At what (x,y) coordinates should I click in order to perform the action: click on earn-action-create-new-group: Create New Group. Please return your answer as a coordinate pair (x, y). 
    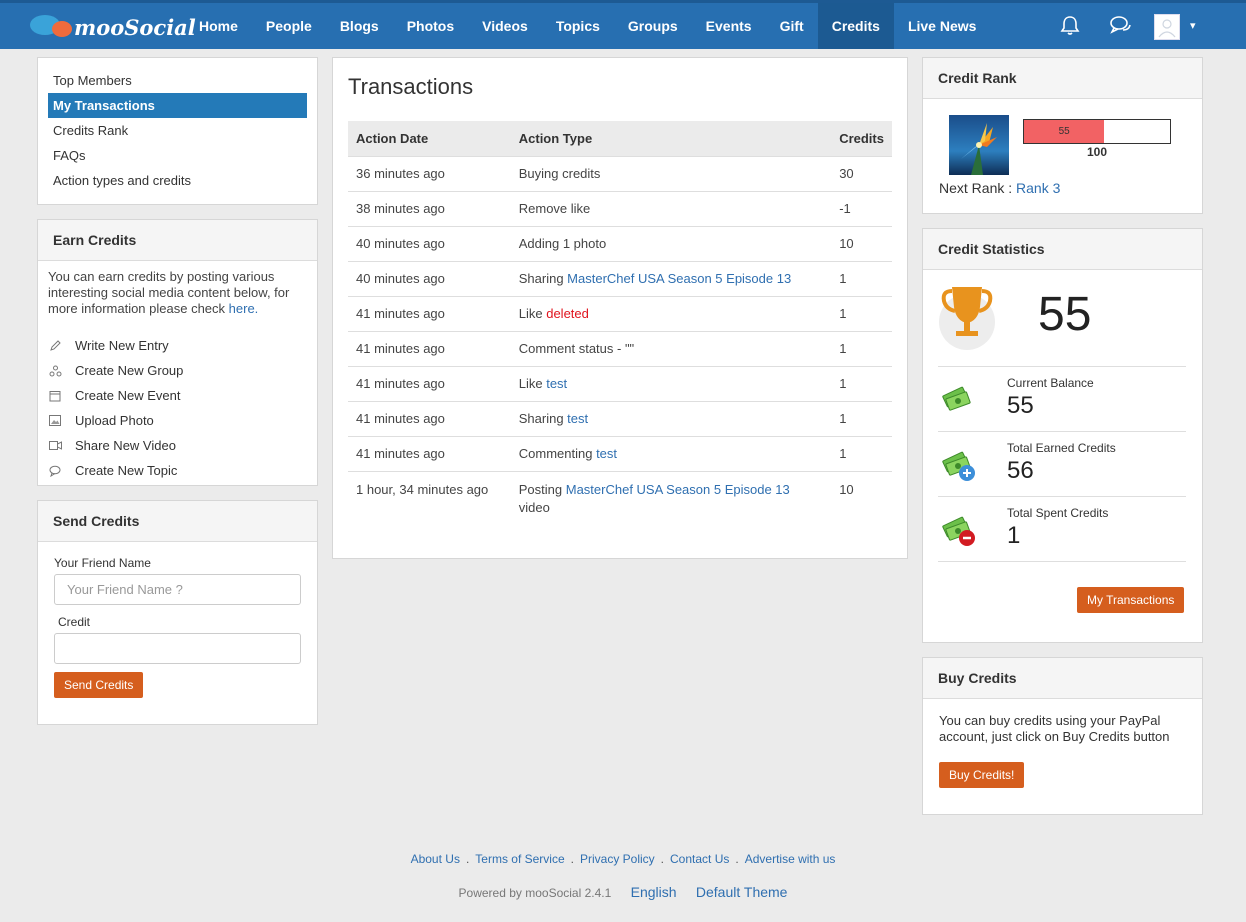
    Looking at the image, I should click on (177, 370).